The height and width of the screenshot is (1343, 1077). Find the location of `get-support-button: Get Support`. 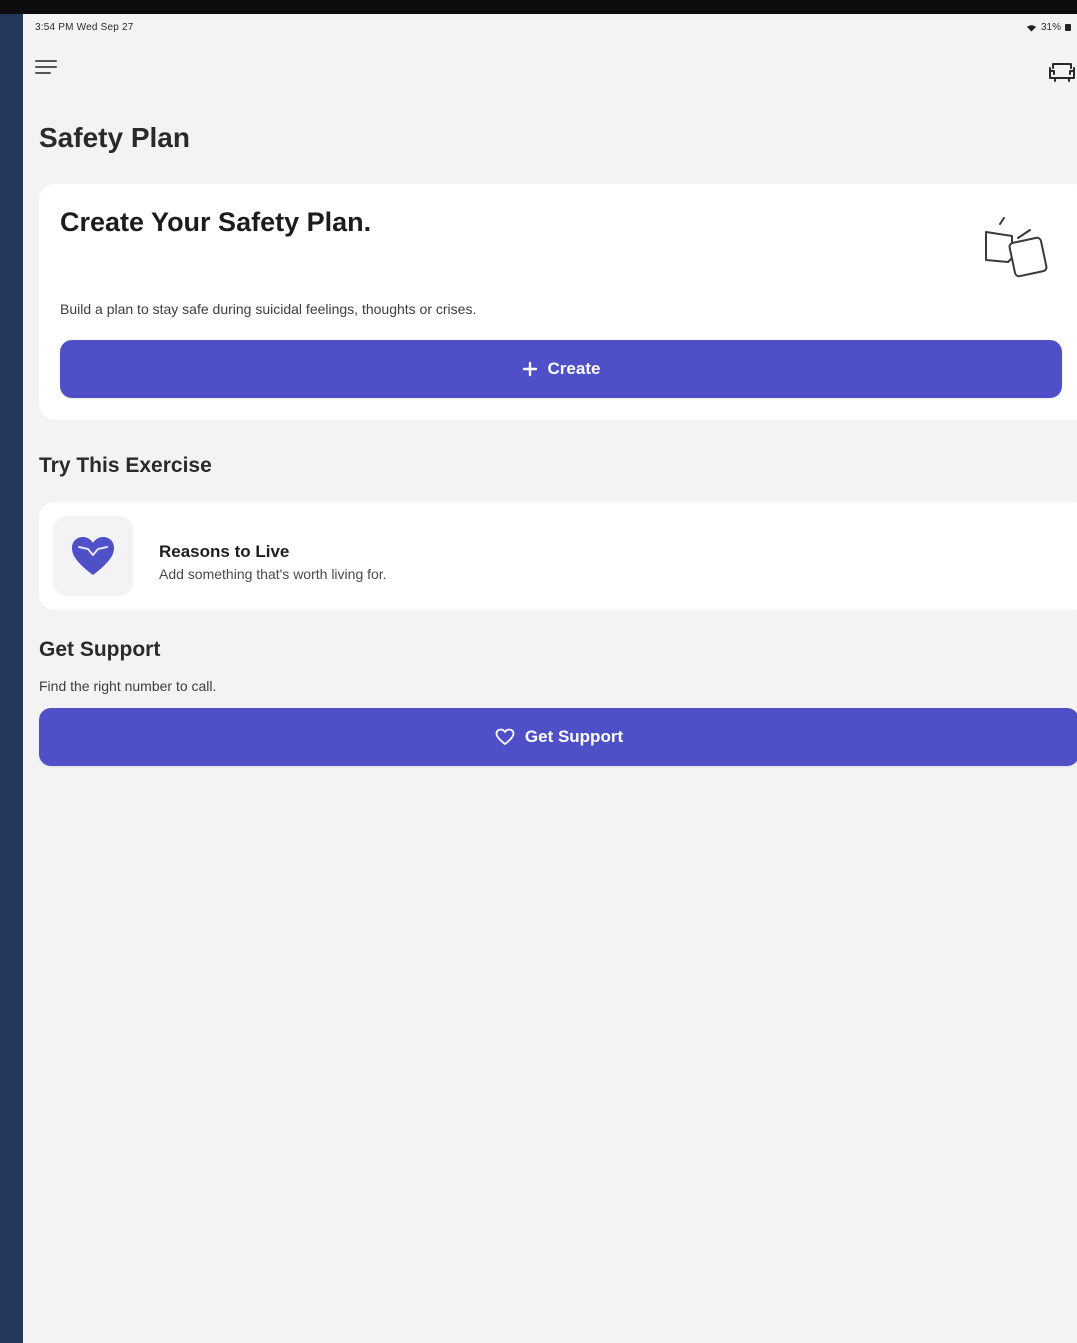

get-support-button: Get Support is located at coordinates (558, 737).